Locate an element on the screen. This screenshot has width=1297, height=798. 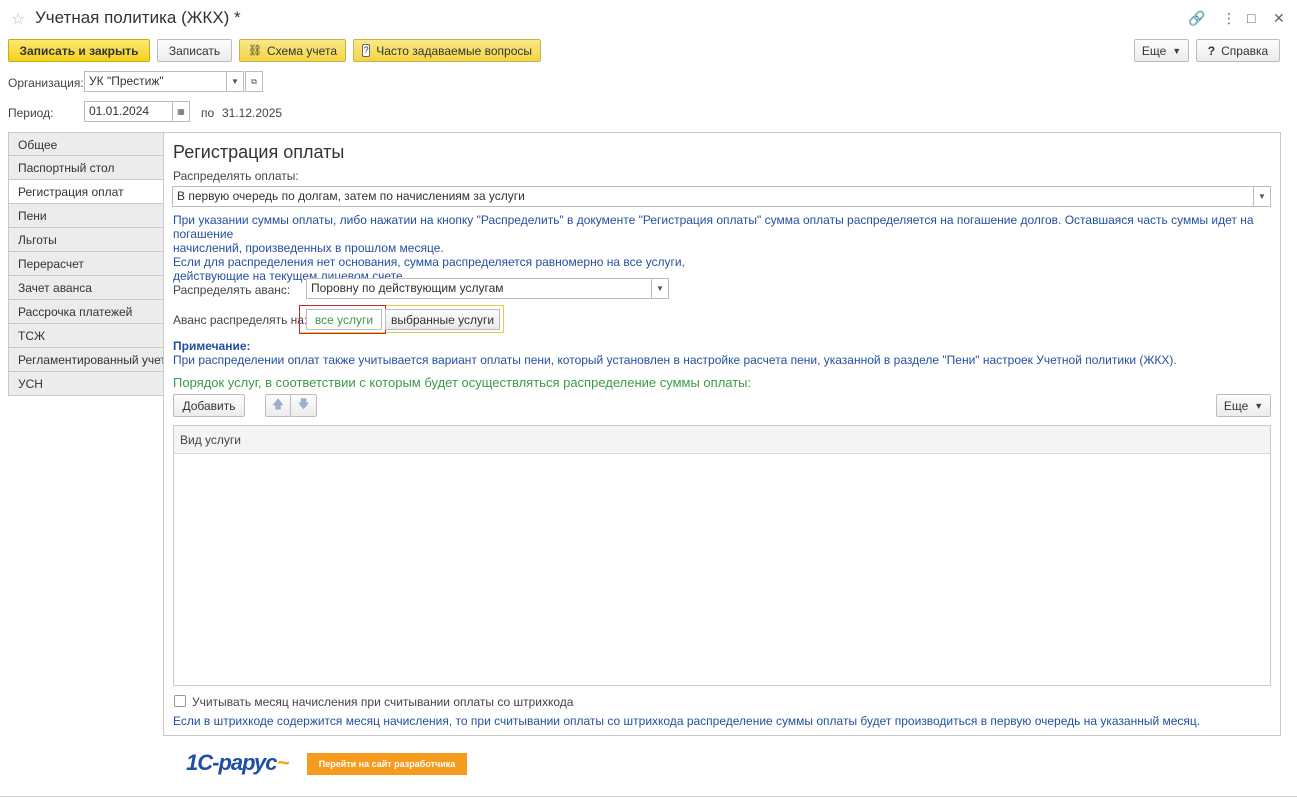
link-icon: 🔗 is located at coordinates (1196, 18).